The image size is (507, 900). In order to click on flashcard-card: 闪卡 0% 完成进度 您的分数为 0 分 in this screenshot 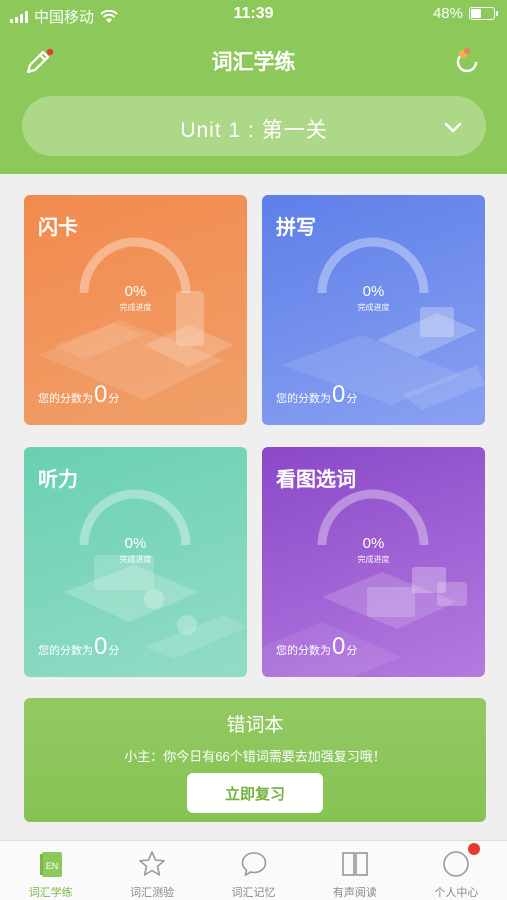, I will do `click(135, 310)`.